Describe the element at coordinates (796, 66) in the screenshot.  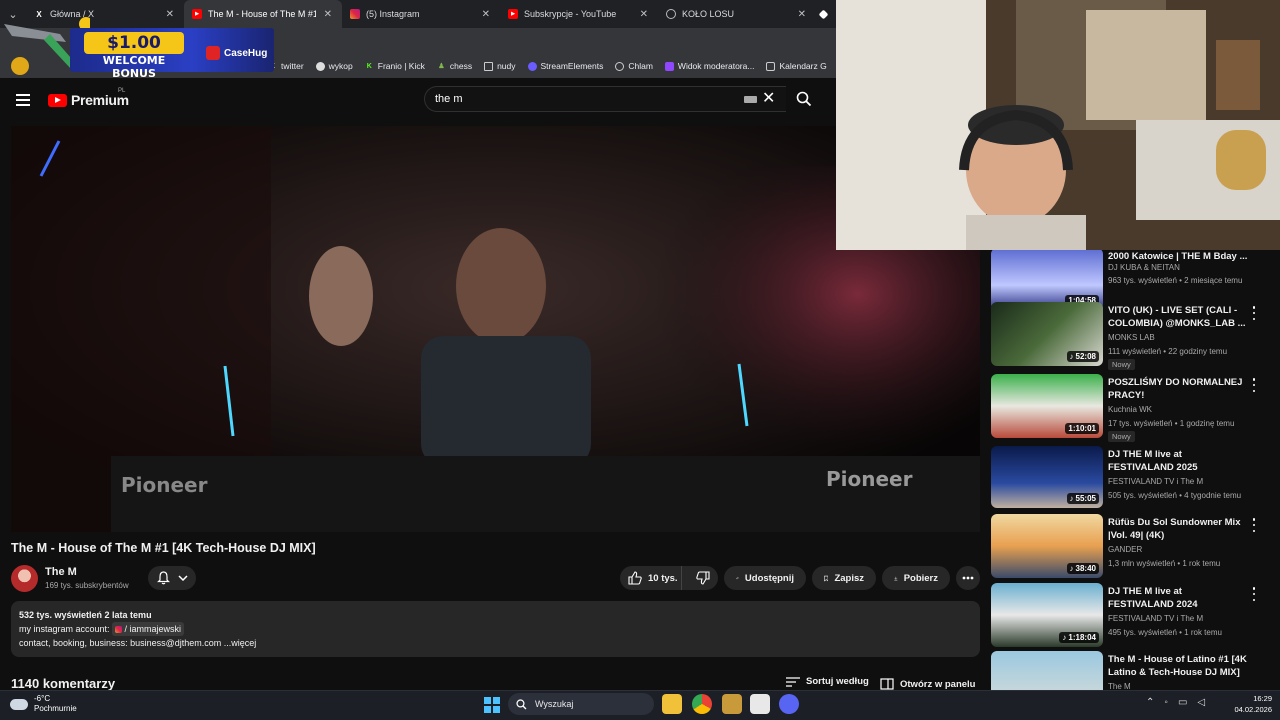
I see `bookmark-calendar: Kalendarz G` at that location.